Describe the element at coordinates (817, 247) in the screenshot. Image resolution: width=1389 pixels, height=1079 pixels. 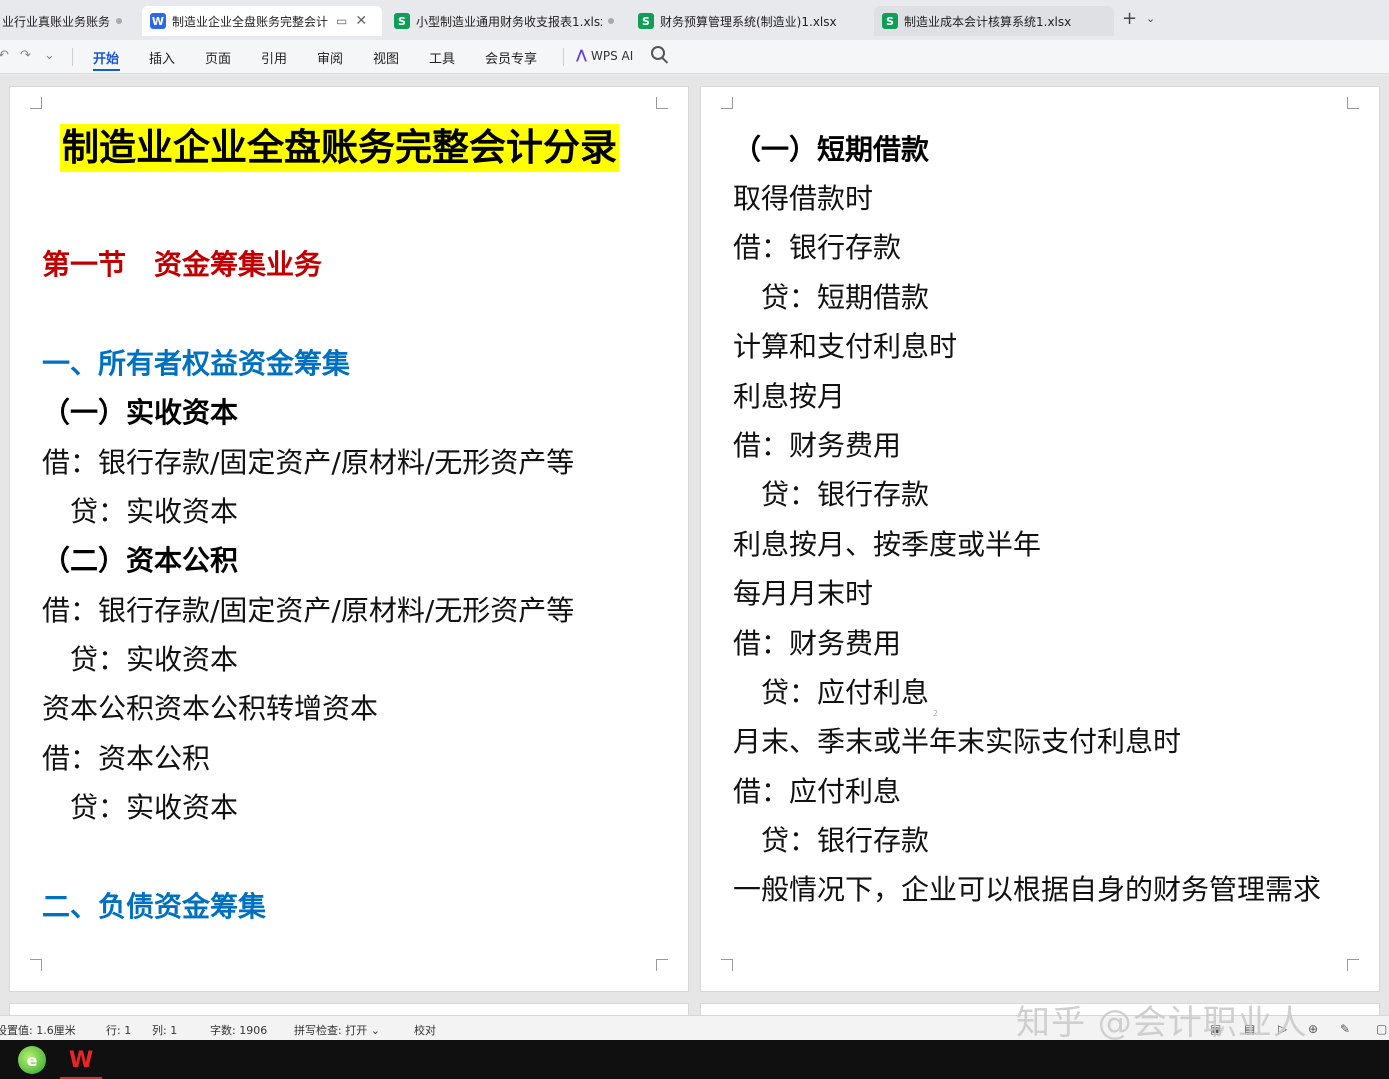
I see `entry-line: 借：银行存款` at that location.